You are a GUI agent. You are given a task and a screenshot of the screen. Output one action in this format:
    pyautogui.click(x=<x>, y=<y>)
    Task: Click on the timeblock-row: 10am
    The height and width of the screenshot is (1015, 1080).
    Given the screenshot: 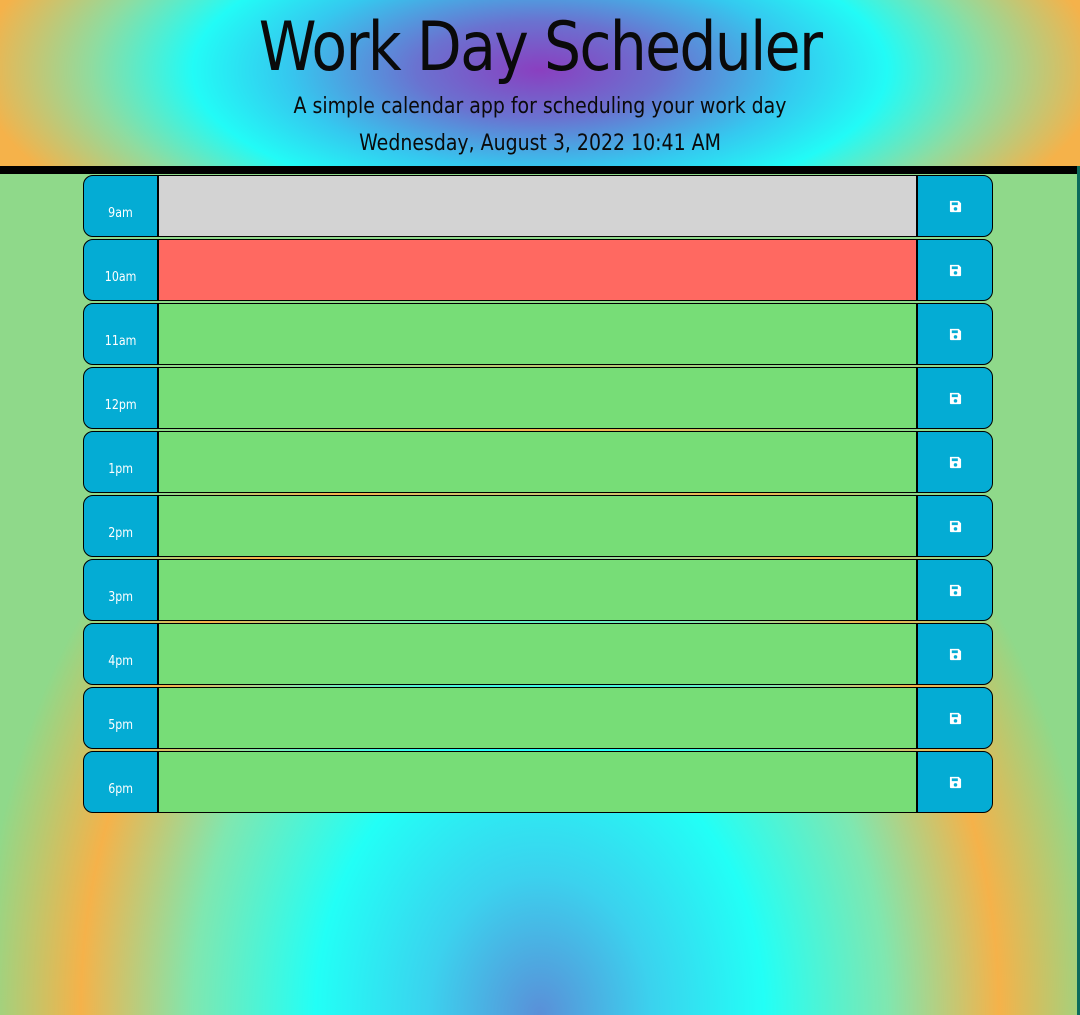 What is the action you would take?
    pyautogui.click(x=538, y=270)
    